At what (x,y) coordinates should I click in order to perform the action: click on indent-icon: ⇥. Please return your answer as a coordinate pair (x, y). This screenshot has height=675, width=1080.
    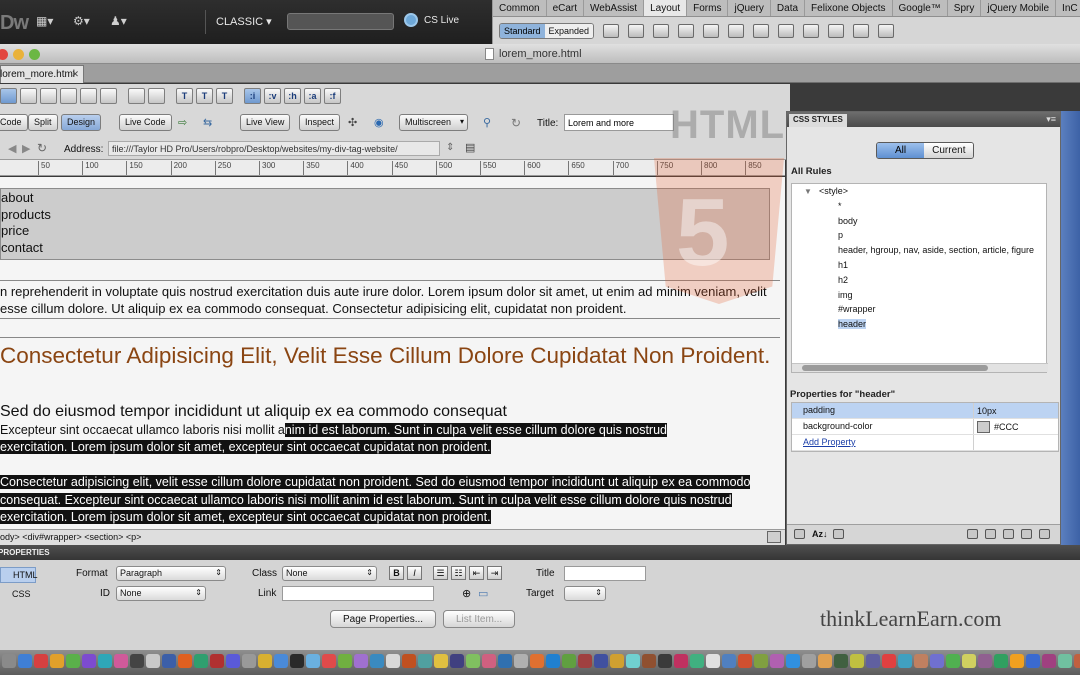
    Looking at the image, I should click on (494, 573).